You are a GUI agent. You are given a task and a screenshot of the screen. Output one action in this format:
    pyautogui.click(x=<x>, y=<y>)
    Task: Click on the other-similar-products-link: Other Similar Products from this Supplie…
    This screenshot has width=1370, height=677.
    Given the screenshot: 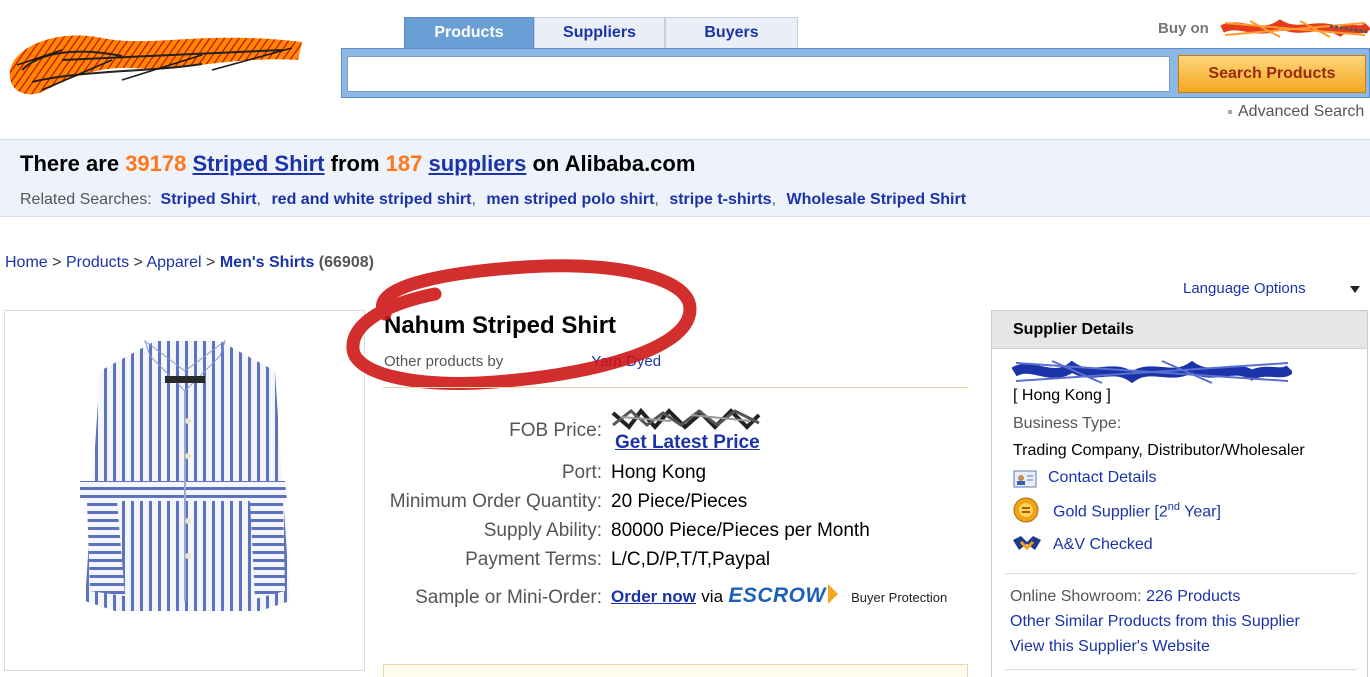 What is the action you would take?
    pyautogui.click(x=1155, y=622)
    